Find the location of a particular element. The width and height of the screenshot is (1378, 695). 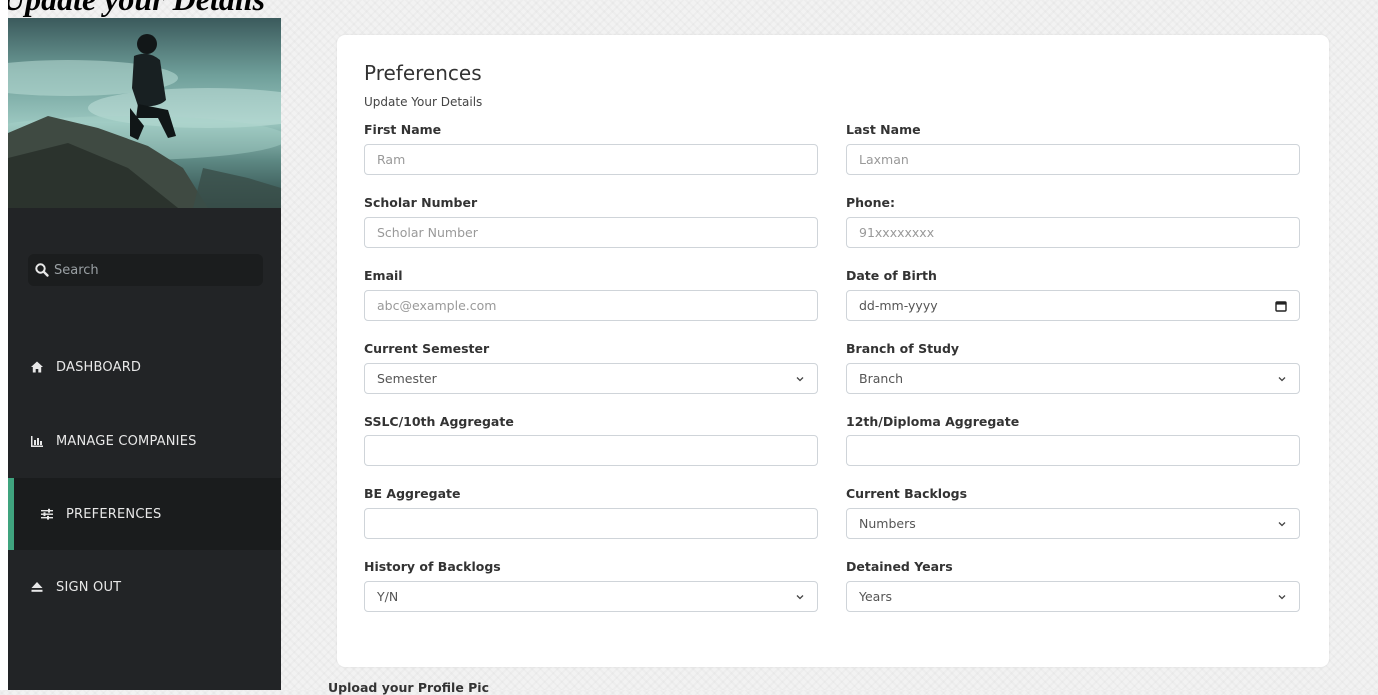

scholar-number-placeholder: Scholar Number is located at coordinates (427, 232).